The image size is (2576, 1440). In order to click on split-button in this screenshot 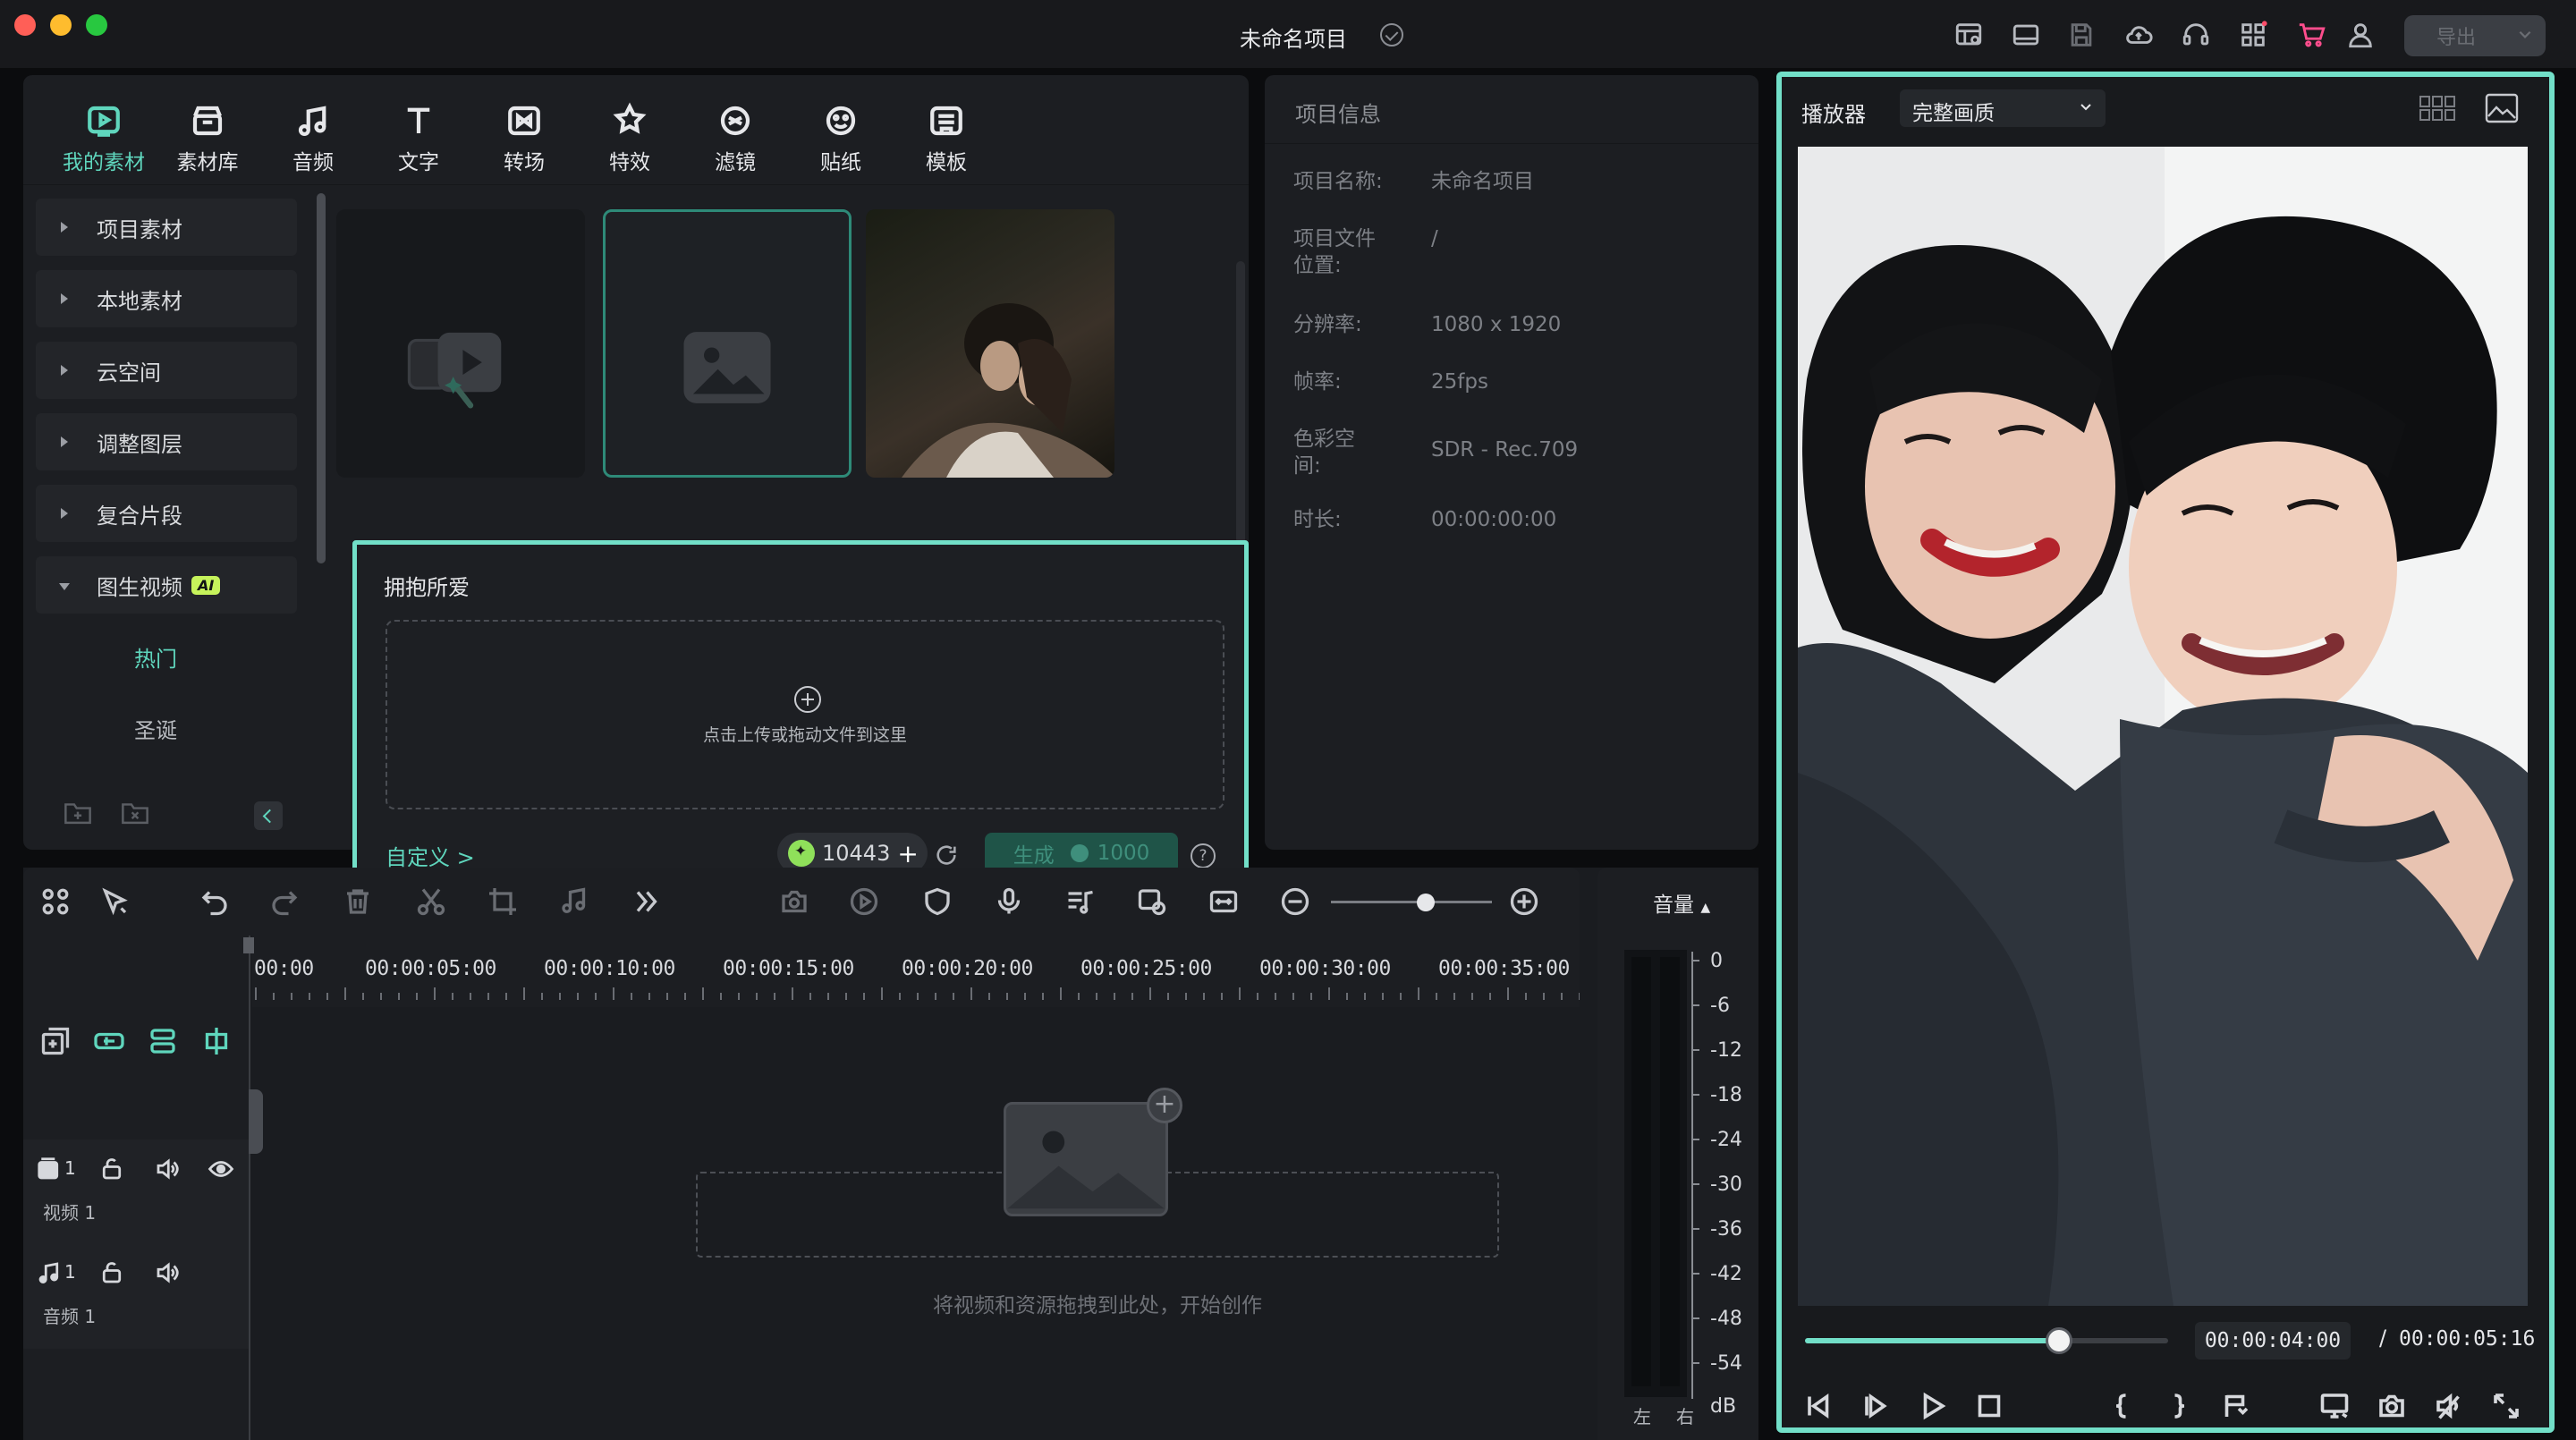, I will do `click(431, 901)`.